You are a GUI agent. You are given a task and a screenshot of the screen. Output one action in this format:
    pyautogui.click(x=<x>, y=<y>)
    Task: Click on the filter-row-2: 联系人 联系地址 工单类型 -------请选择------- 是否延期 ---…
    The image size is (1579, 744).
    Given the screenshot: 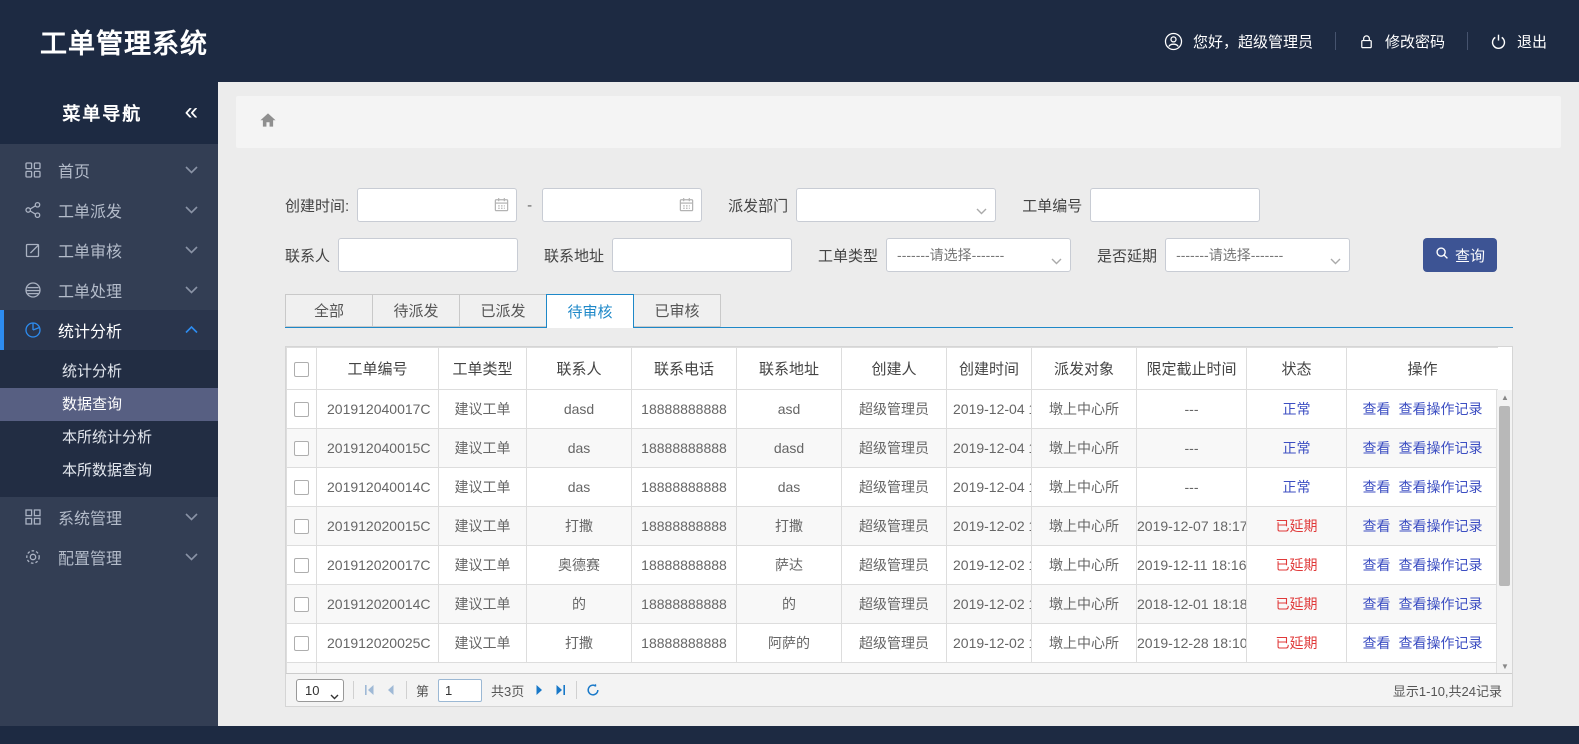 What is the action you would take?
    pyautogui.click(x=899, y=255)
    